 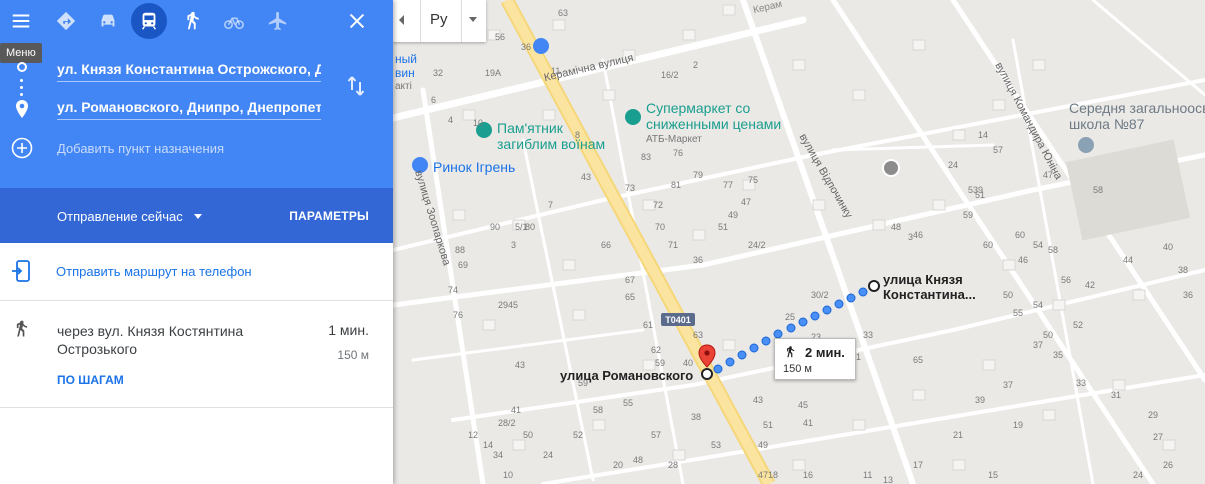 I want to click on house-number: 90, so click(x=495, y=227).